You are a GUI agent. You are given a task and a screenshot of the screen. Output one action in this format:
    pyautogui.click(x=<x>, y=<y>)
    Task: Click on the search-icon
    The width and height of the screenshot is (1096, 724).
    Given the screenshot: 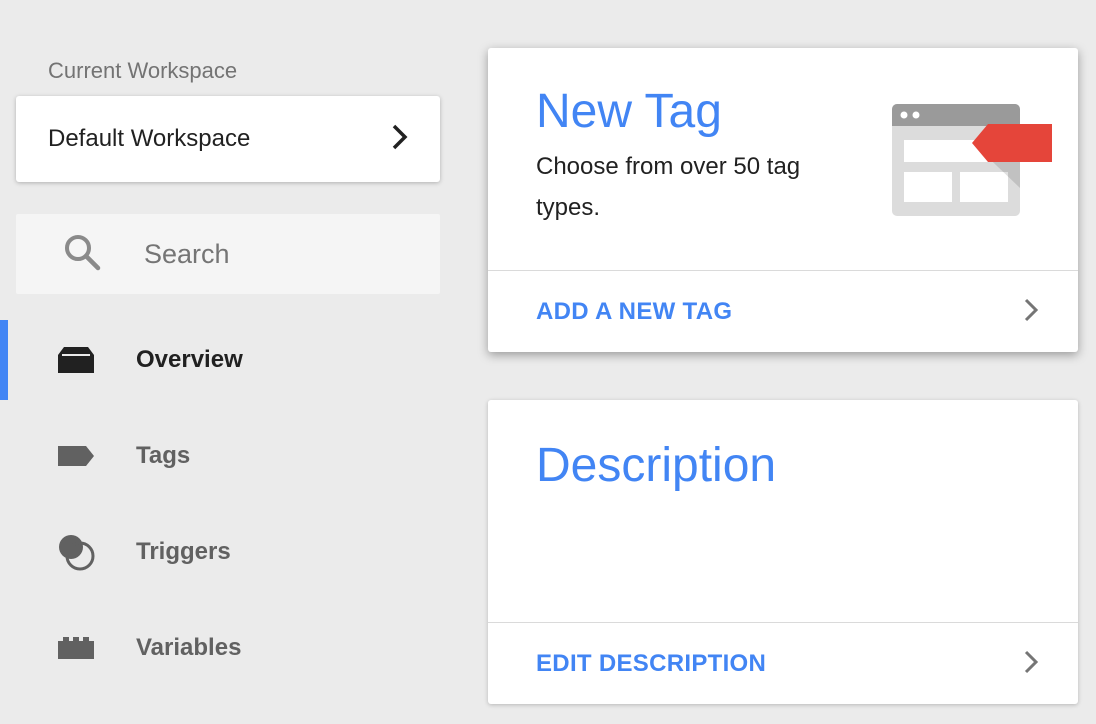 What is the action you would take?
    pyautogui.click(x=82, y=254)
    